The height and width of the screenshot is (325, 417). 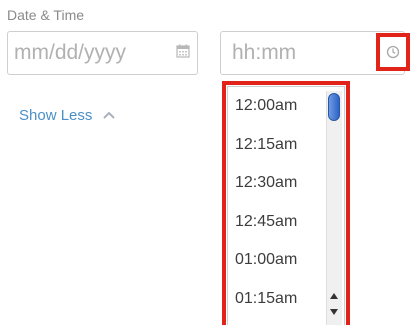 I want to click on date-time-label: Date & Time, so click(x=46, y=15).